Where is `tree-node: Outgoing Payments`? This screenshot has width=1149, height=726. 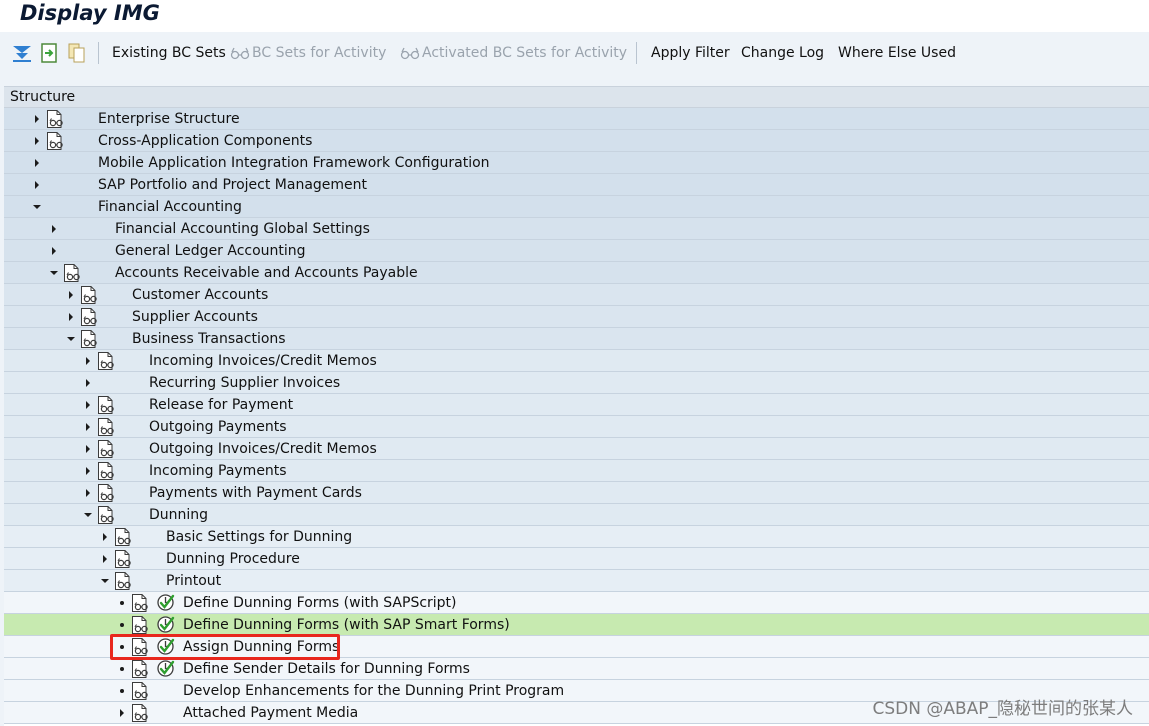
tree-node: Outgoing Payments is located at coordinates (576, 427).